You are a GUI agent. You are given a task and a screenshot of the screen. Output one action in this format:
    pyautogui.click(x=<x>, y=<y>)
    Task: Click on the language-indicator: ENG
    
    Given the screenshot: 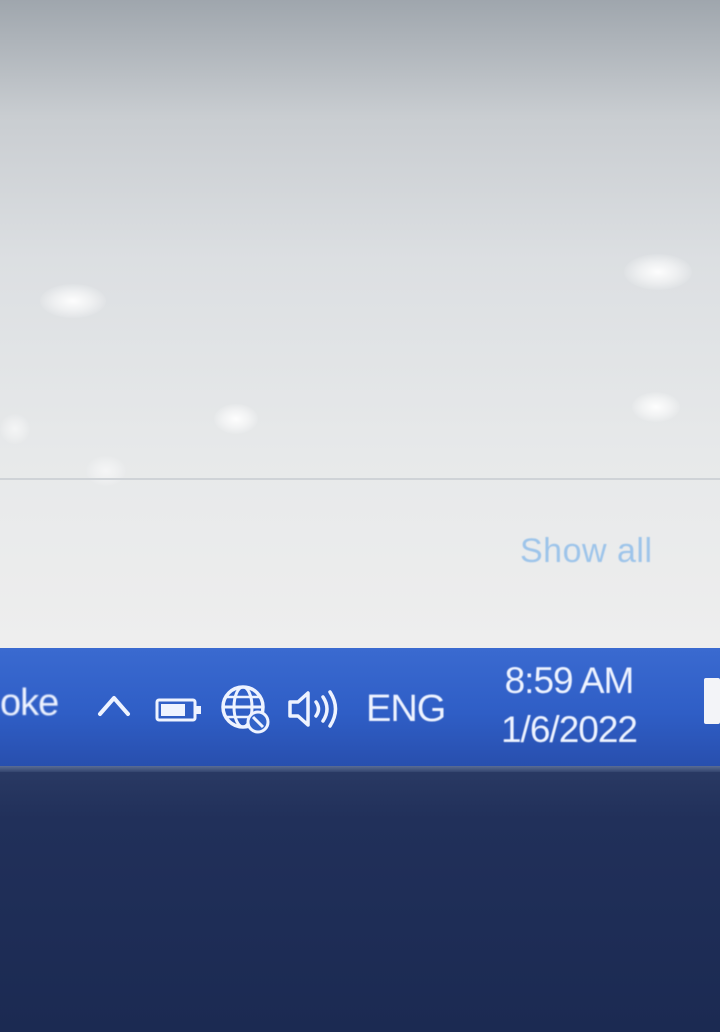 What is the action you would take?
    pyautogui.click(x=406, y=709)
    